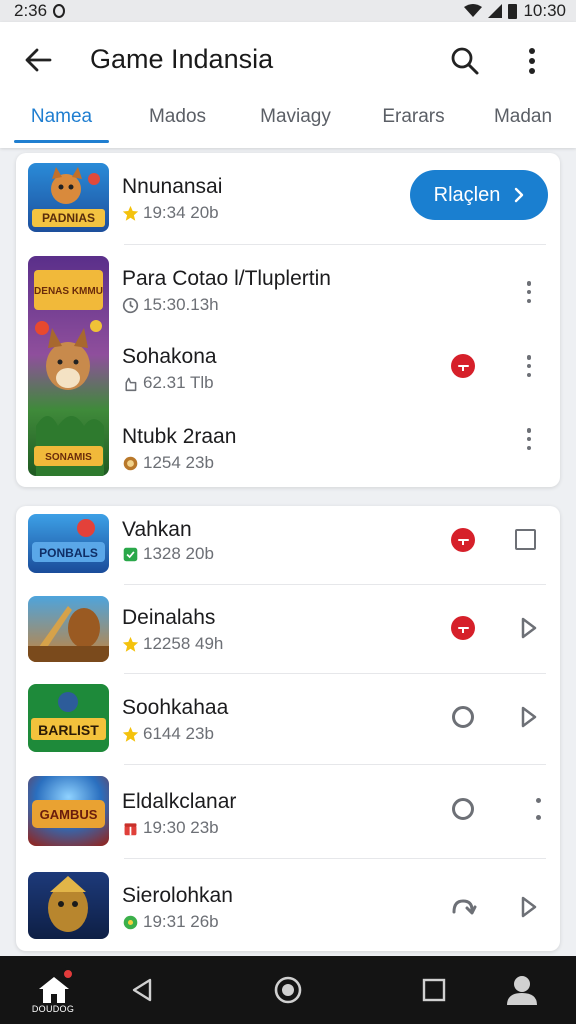 Image resolution: width=576 pixels, height=1024 pixels. I want to click on coin-icon, so click(130, 463).